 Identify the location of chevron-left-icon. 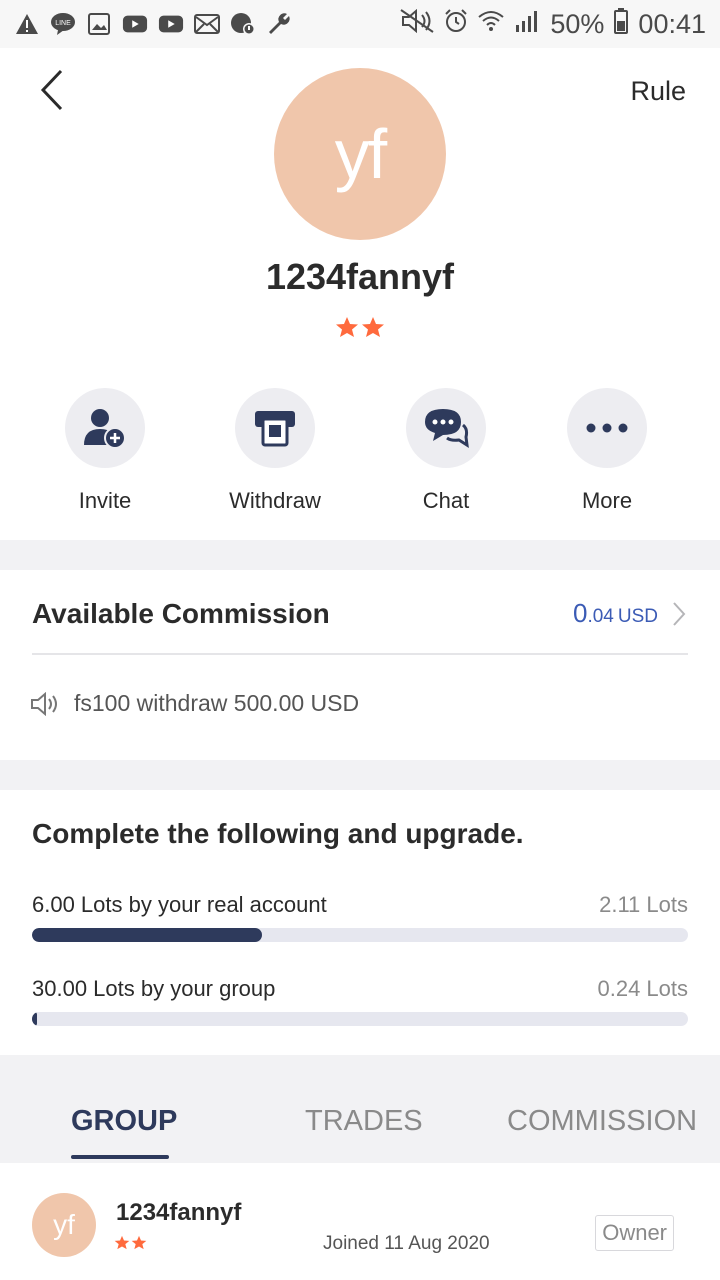
(51, 90).